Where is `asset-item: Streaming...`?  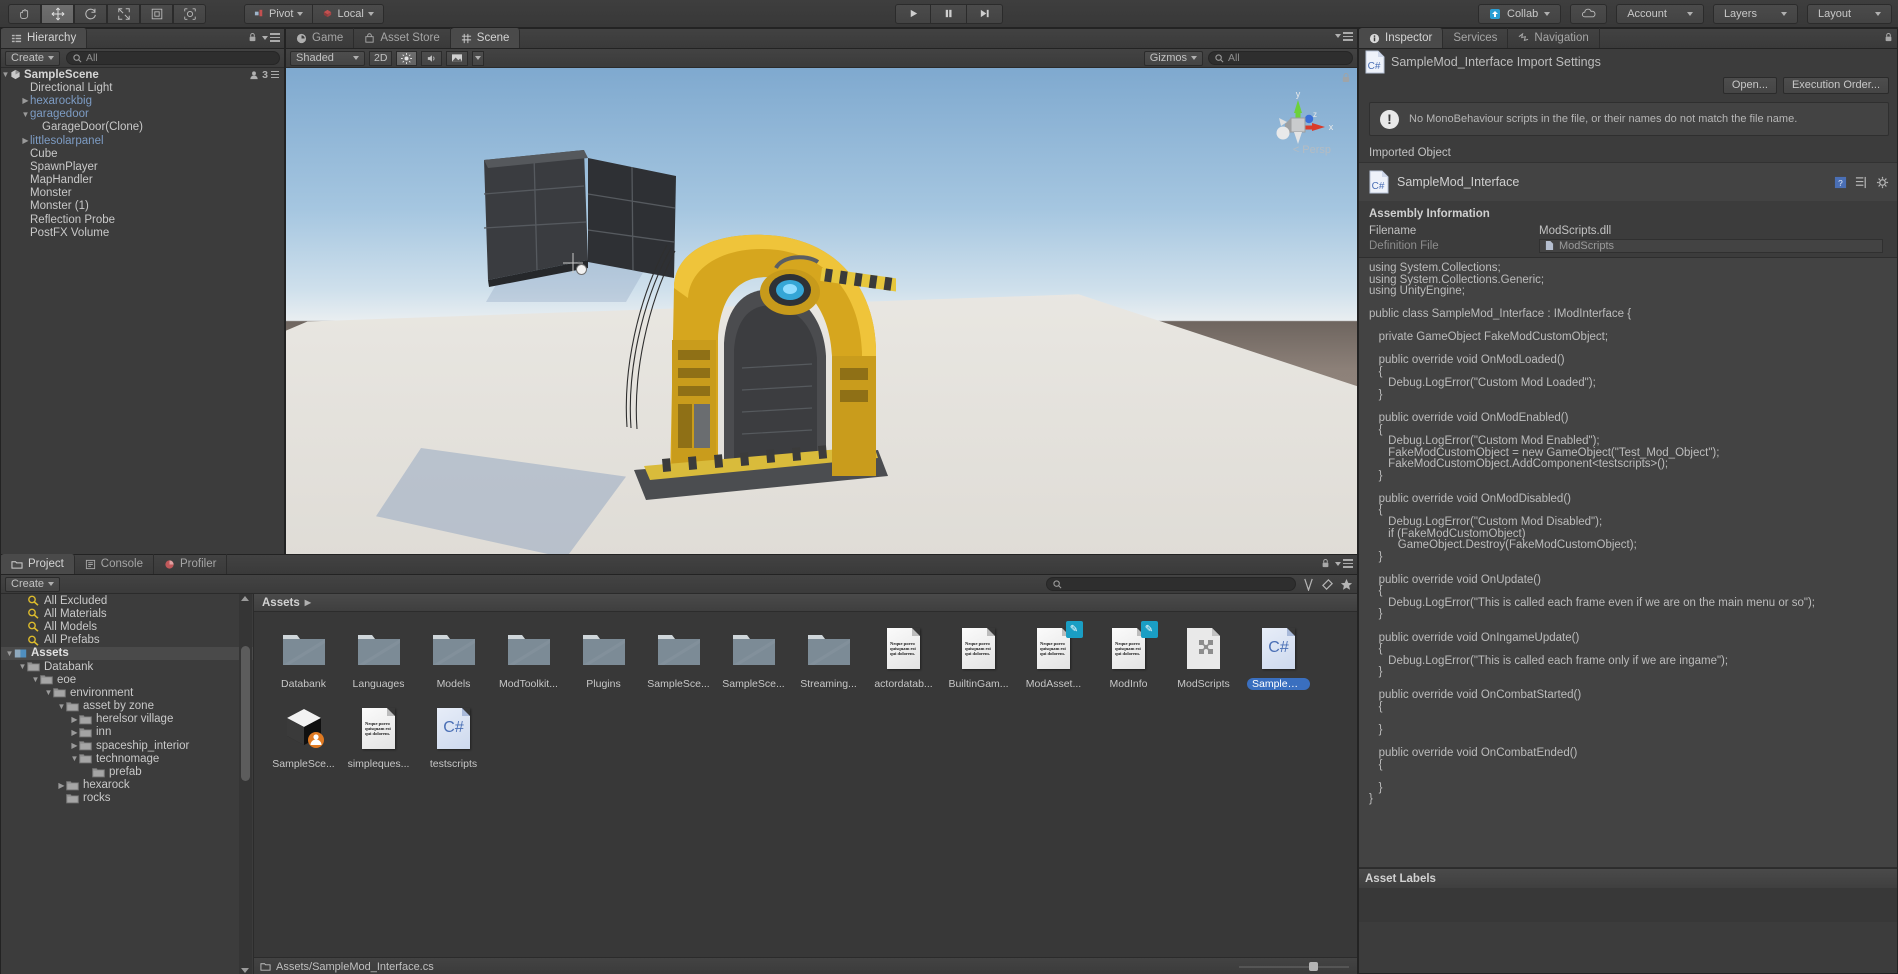 asset-item: Streaming... is located at coordinates (828, 657).